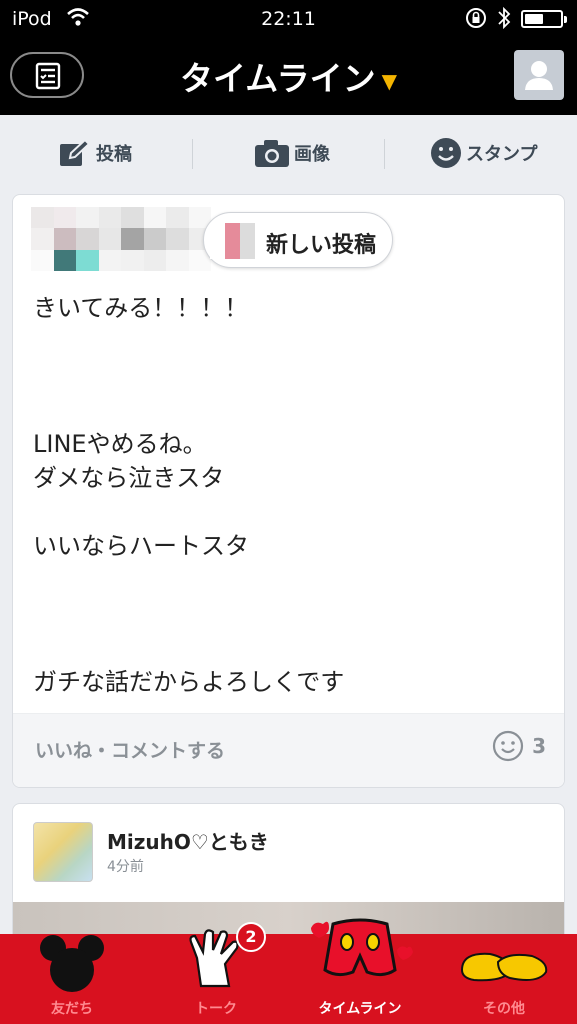 The image size is (577, 1024). I want to click on tab-more: その他, so click(504, 979).